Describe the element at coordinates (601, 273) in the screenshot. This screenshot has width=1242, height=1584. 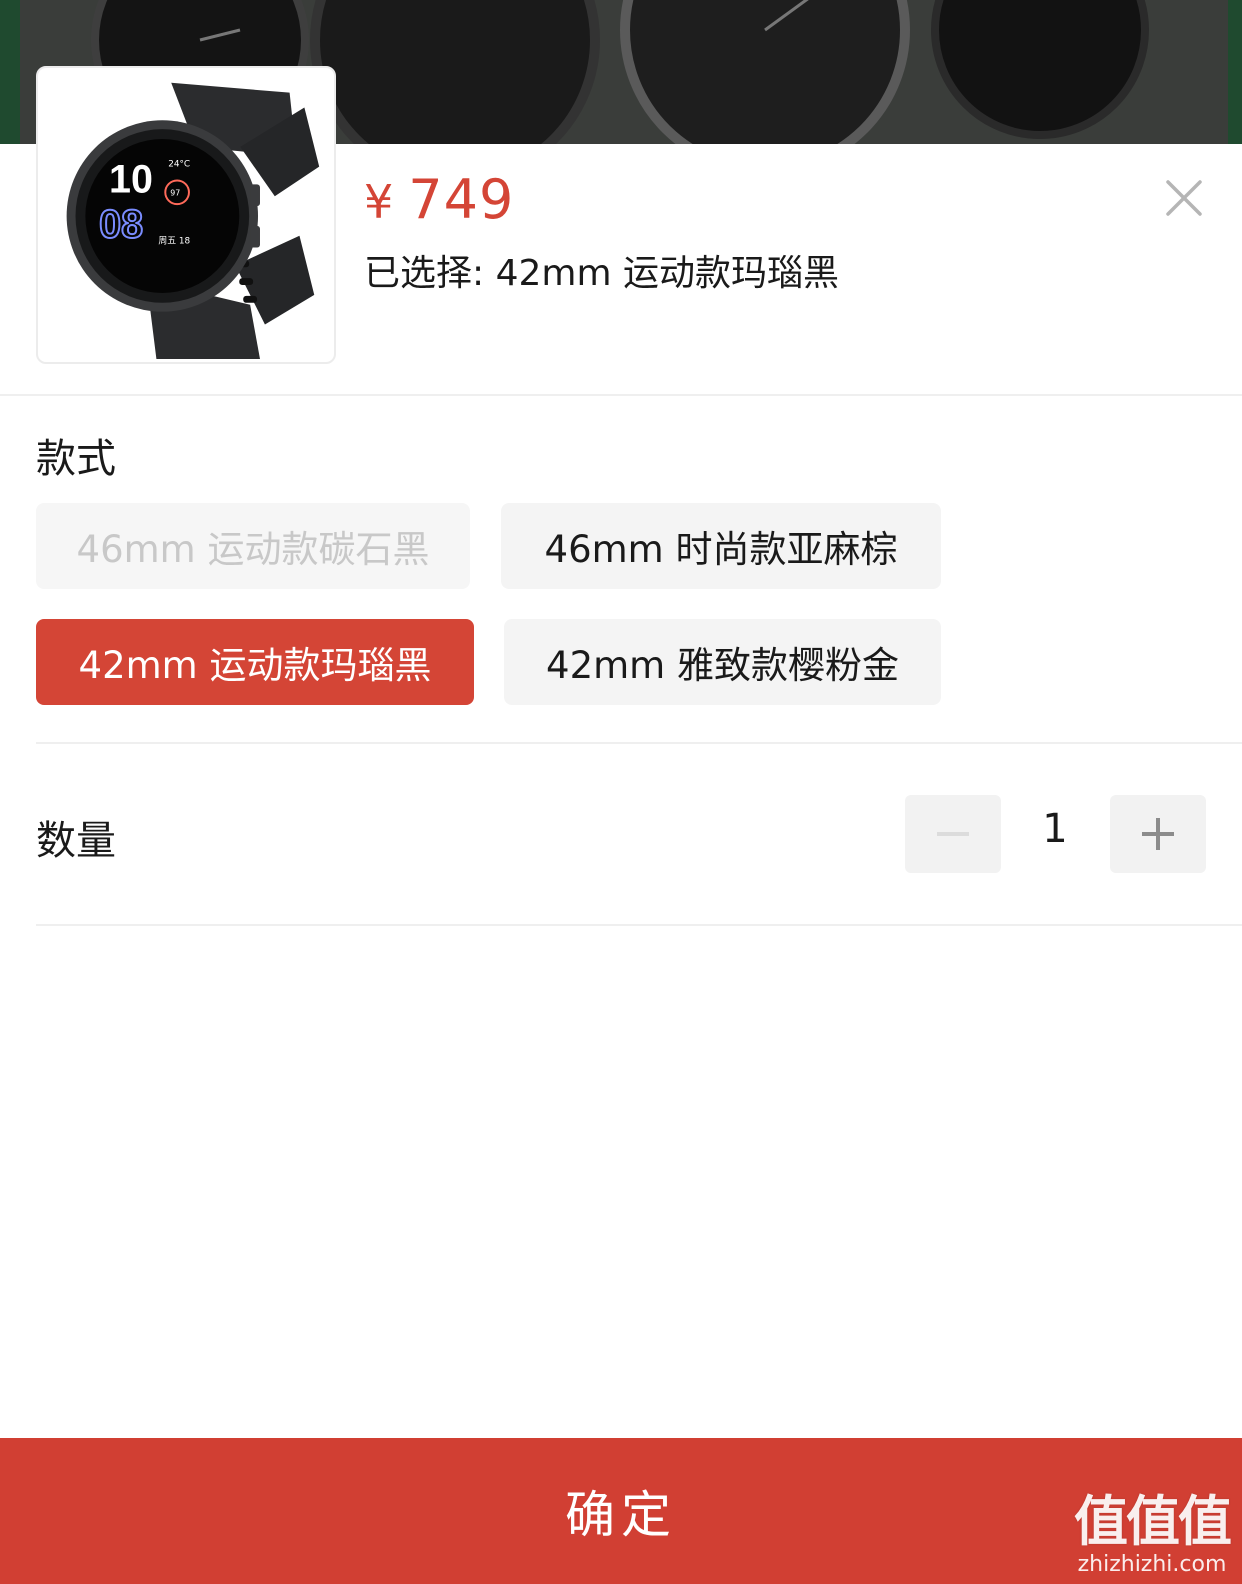
I see `selected-variant-label: 已选择: 42mm 运动款玛瑙黑` at that location.